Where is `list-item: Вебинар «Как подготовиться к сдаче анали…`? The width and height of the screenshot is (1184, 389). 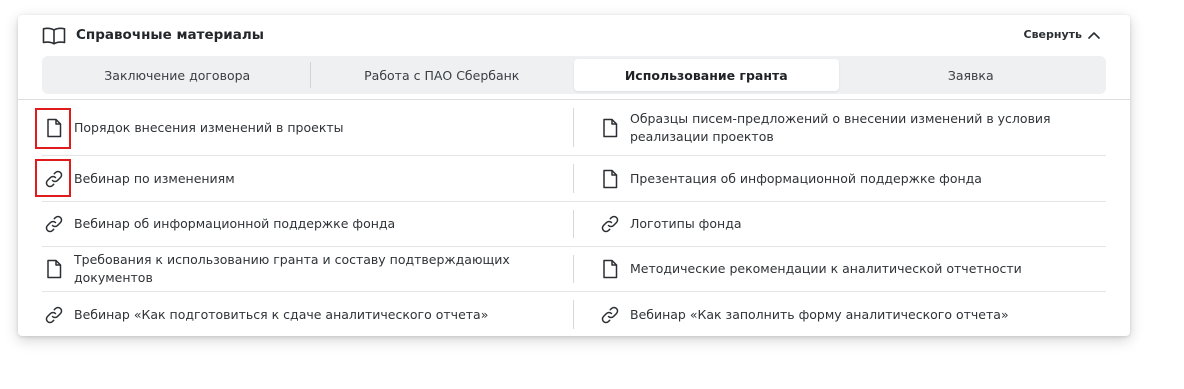 list-item: Вебинар «Как подготовиться к сдаче анали… is located at coordinates (307, 314).